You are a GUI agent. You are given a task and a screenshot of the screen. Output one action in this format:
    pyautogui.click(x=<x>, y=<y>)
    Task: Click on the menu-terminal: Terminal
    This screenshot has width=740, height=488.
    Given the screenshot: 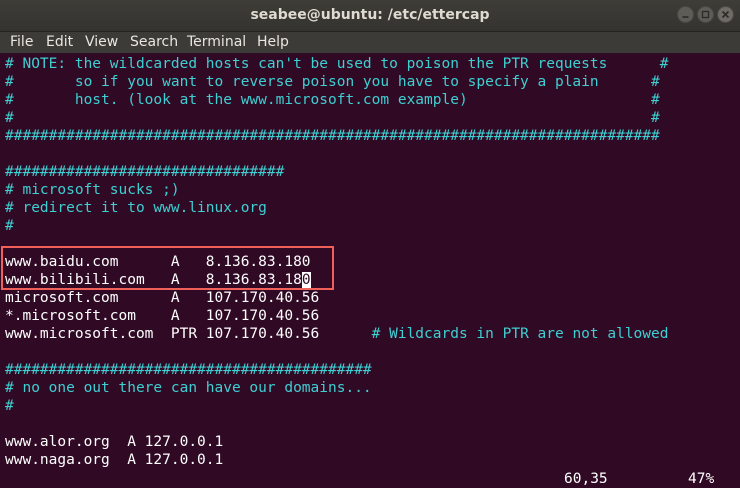 What is the action you would take?
    pyautogui.click(x=216, y=42)
    